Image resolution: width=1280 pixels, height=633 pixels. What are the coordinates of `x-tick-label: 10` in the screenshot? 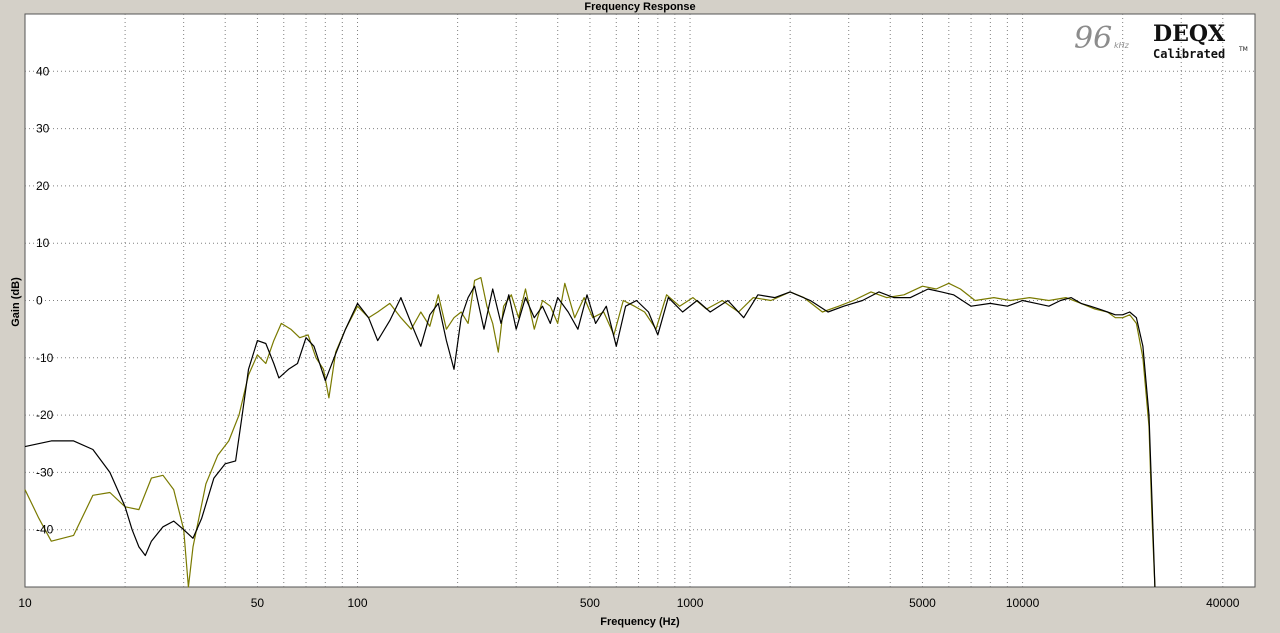 It's located at (25, 603).